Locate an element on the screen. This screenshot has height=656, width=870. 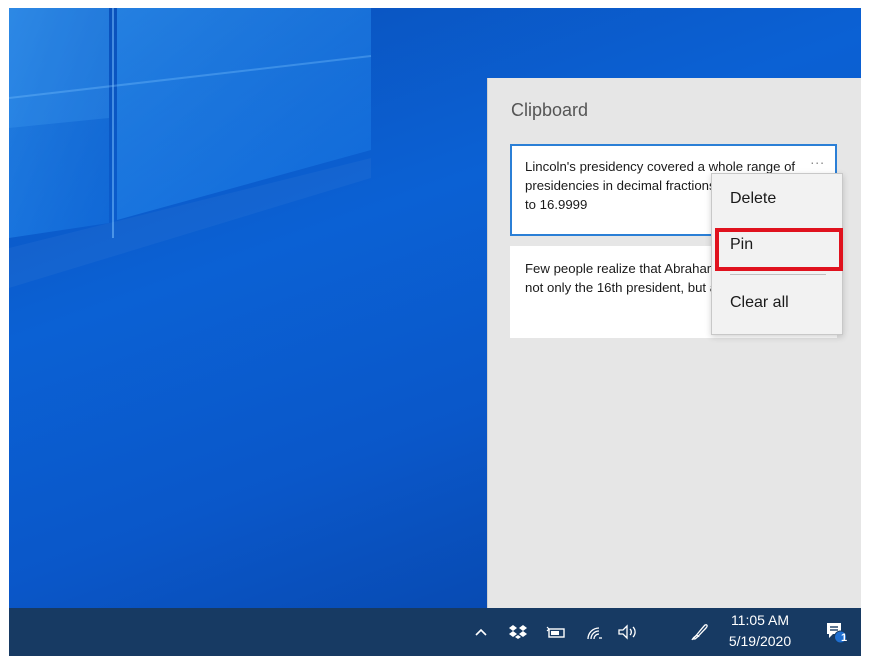
pin-highlight-box is located at coordinates (779, 249).